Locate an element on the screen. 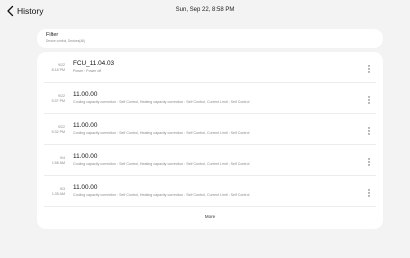  filter-button: Filter Device control, Devices(All) is located at coordinates (210, 38).